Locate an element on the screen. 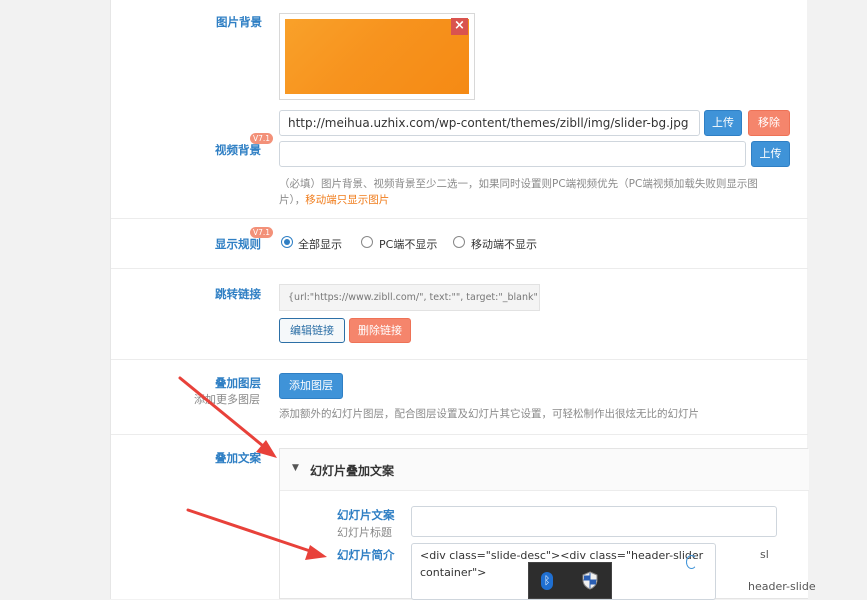  section-header: ▼ 幻灯片叠加文案 is located at coordinates (544, 470).